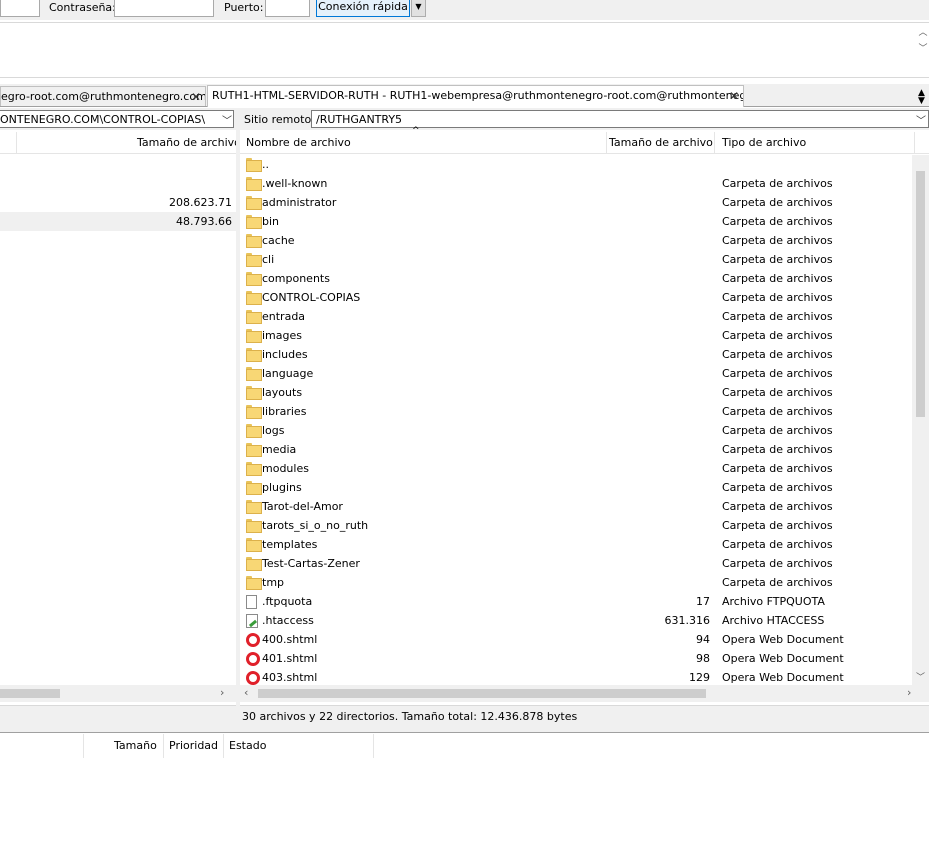 The image size is (929, 841). I want to click on scroll-up-icon: ︿, so click(923, 31).